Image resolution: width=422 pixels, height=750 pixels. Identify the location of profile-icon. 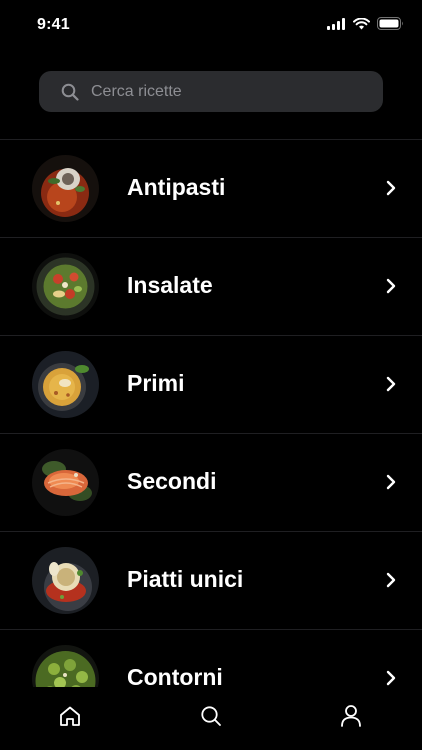
(351, 716).